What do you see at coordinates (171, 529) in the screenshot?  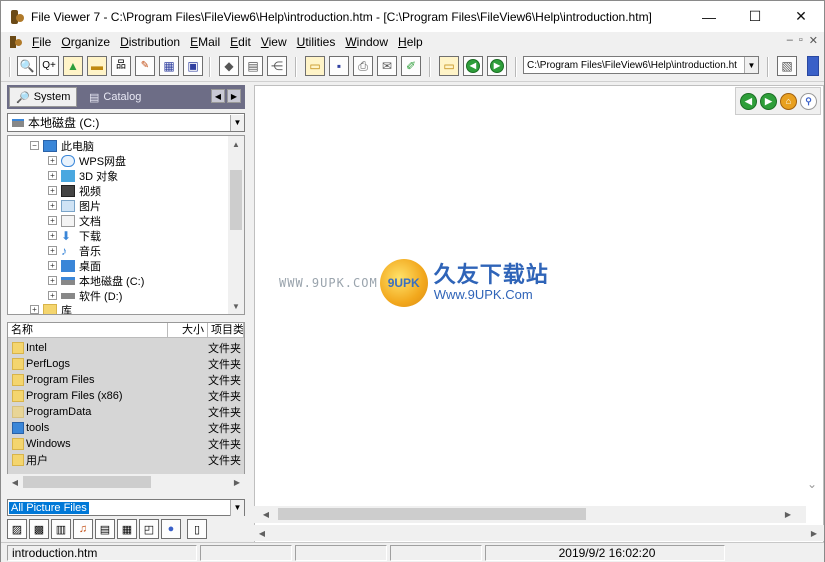 I see `globe-icon: ●` at bounding box center [171, 529].